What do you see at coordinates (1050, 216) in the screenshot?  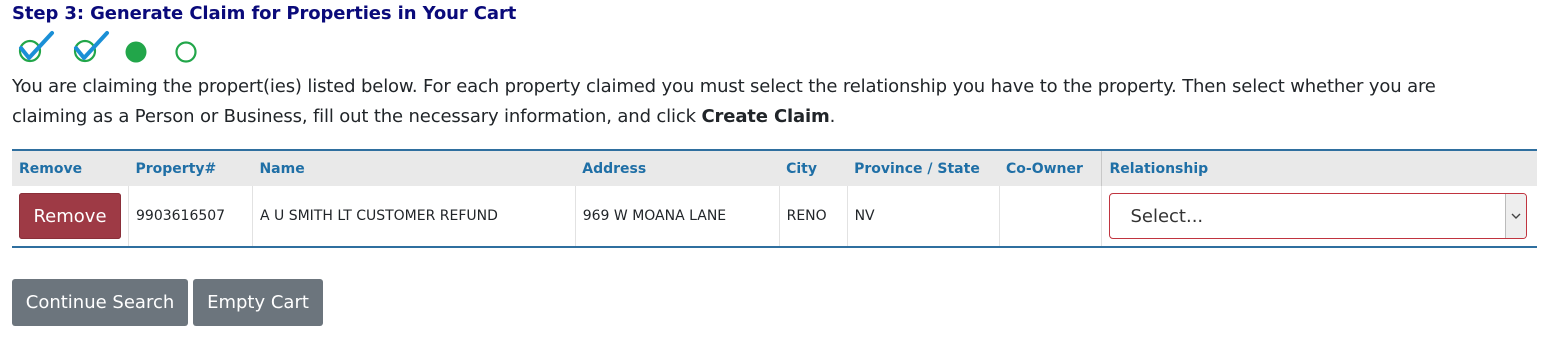 I see `cell-co-owner` at bounding box center [1050, 216].